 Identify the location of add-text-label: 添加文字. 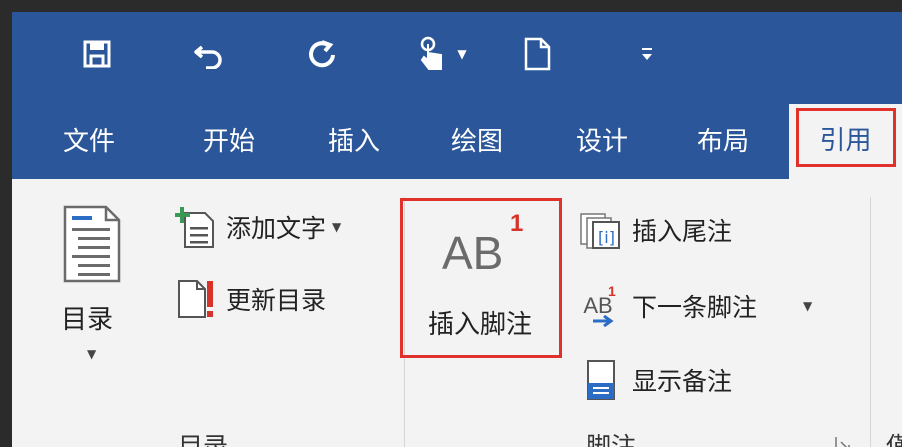
(276, 228).